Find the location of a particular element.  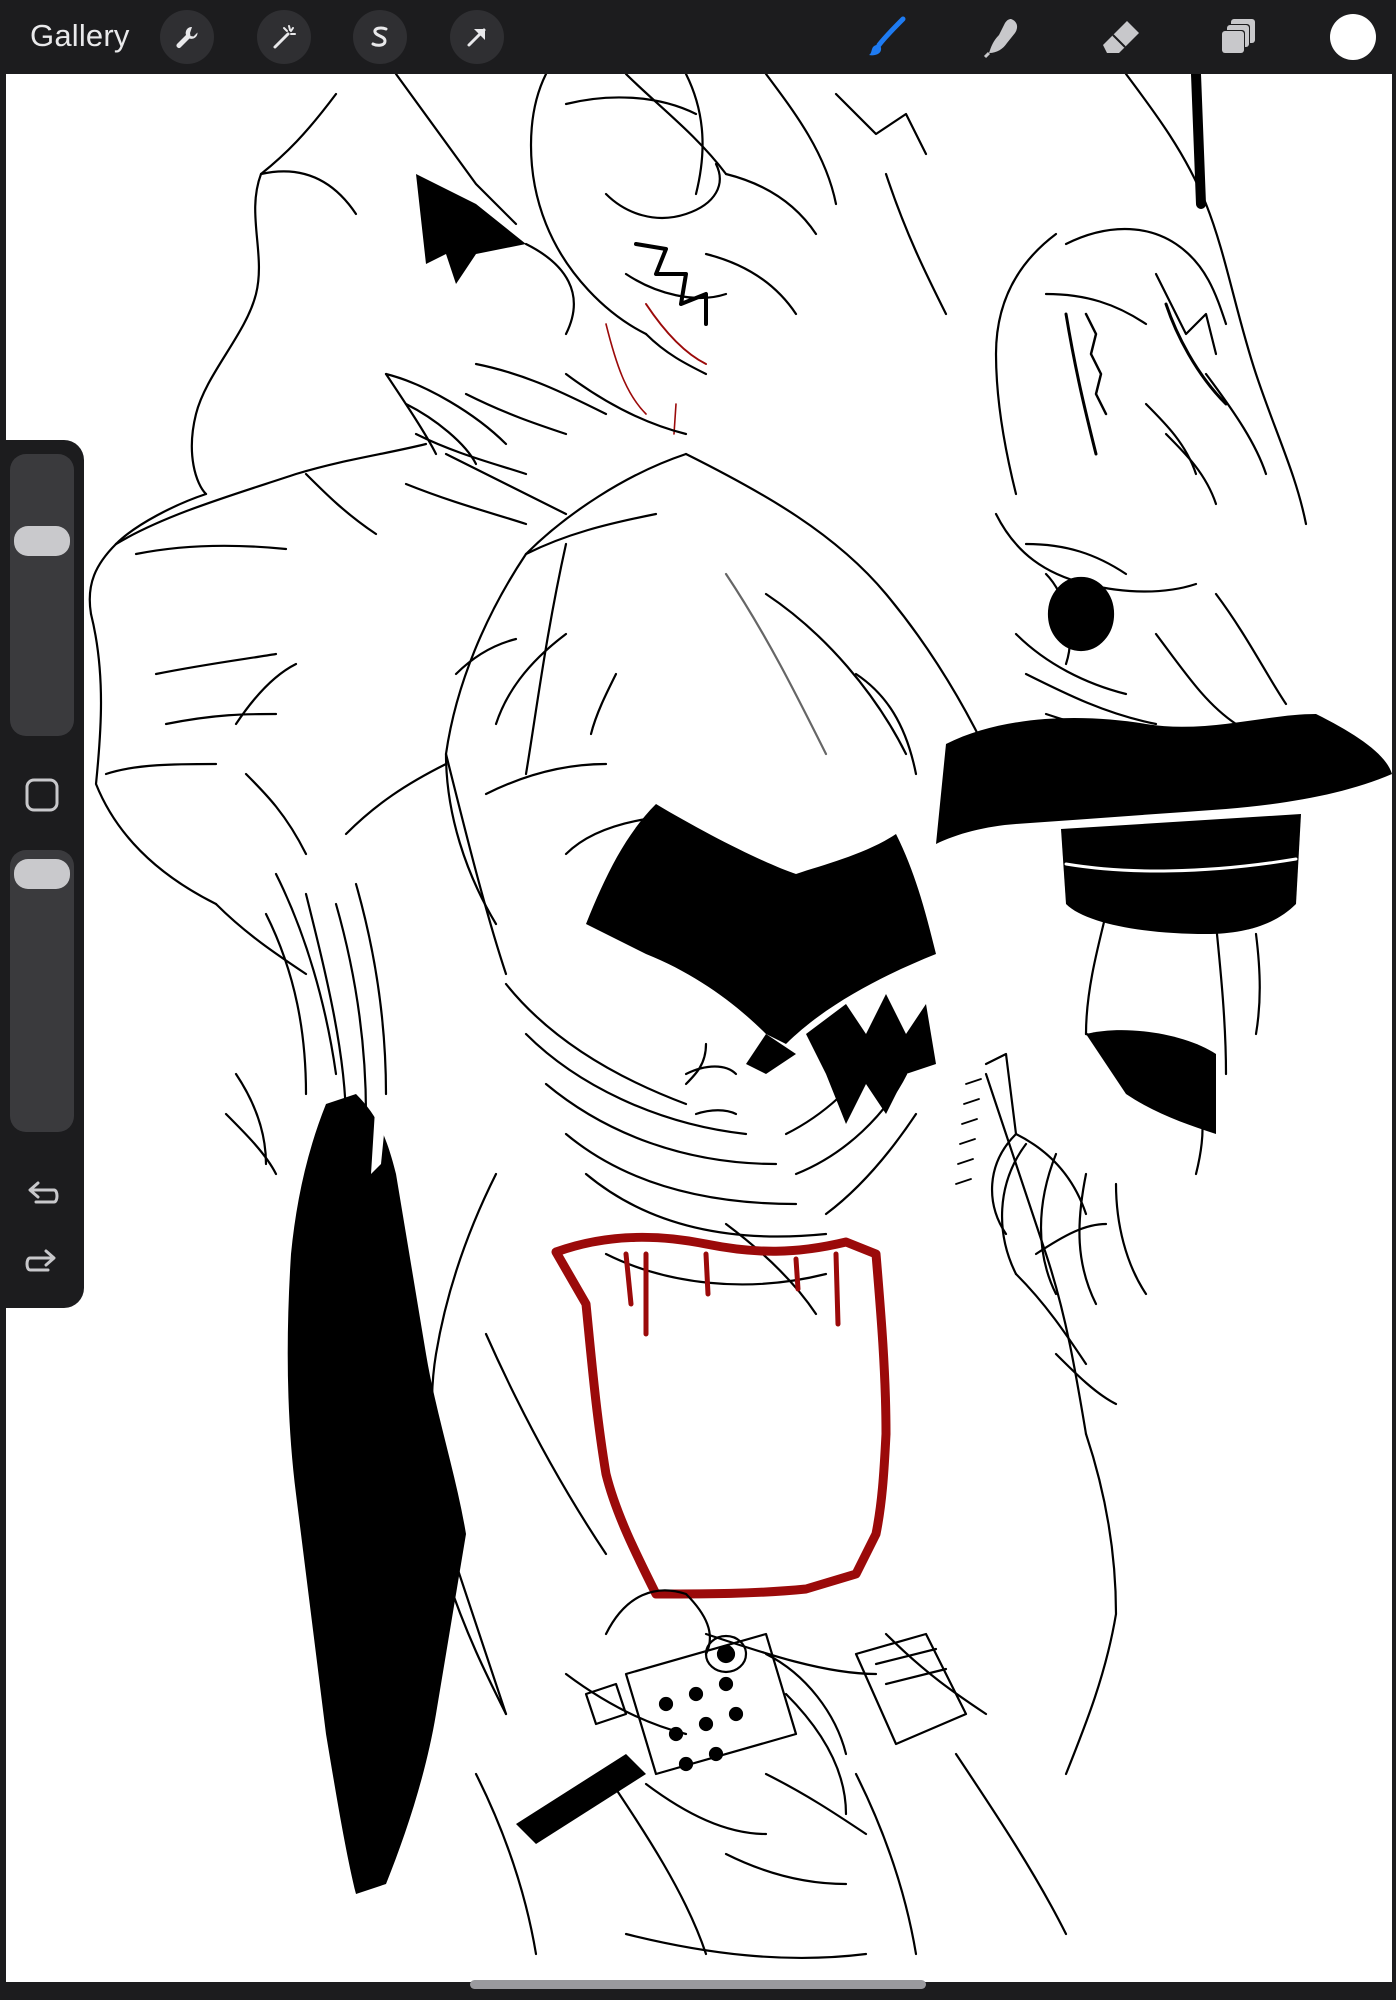

opacity-slider is located at coordinates (42, 991).